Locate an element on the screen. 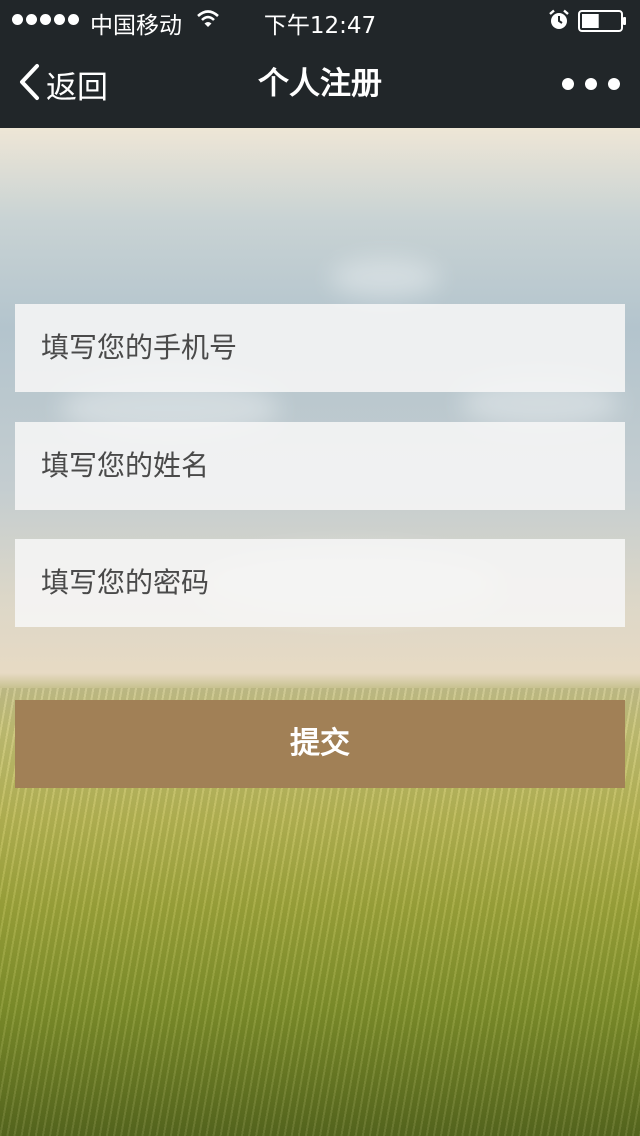  submit-button: 提交 is located at coordinates (320, 744).